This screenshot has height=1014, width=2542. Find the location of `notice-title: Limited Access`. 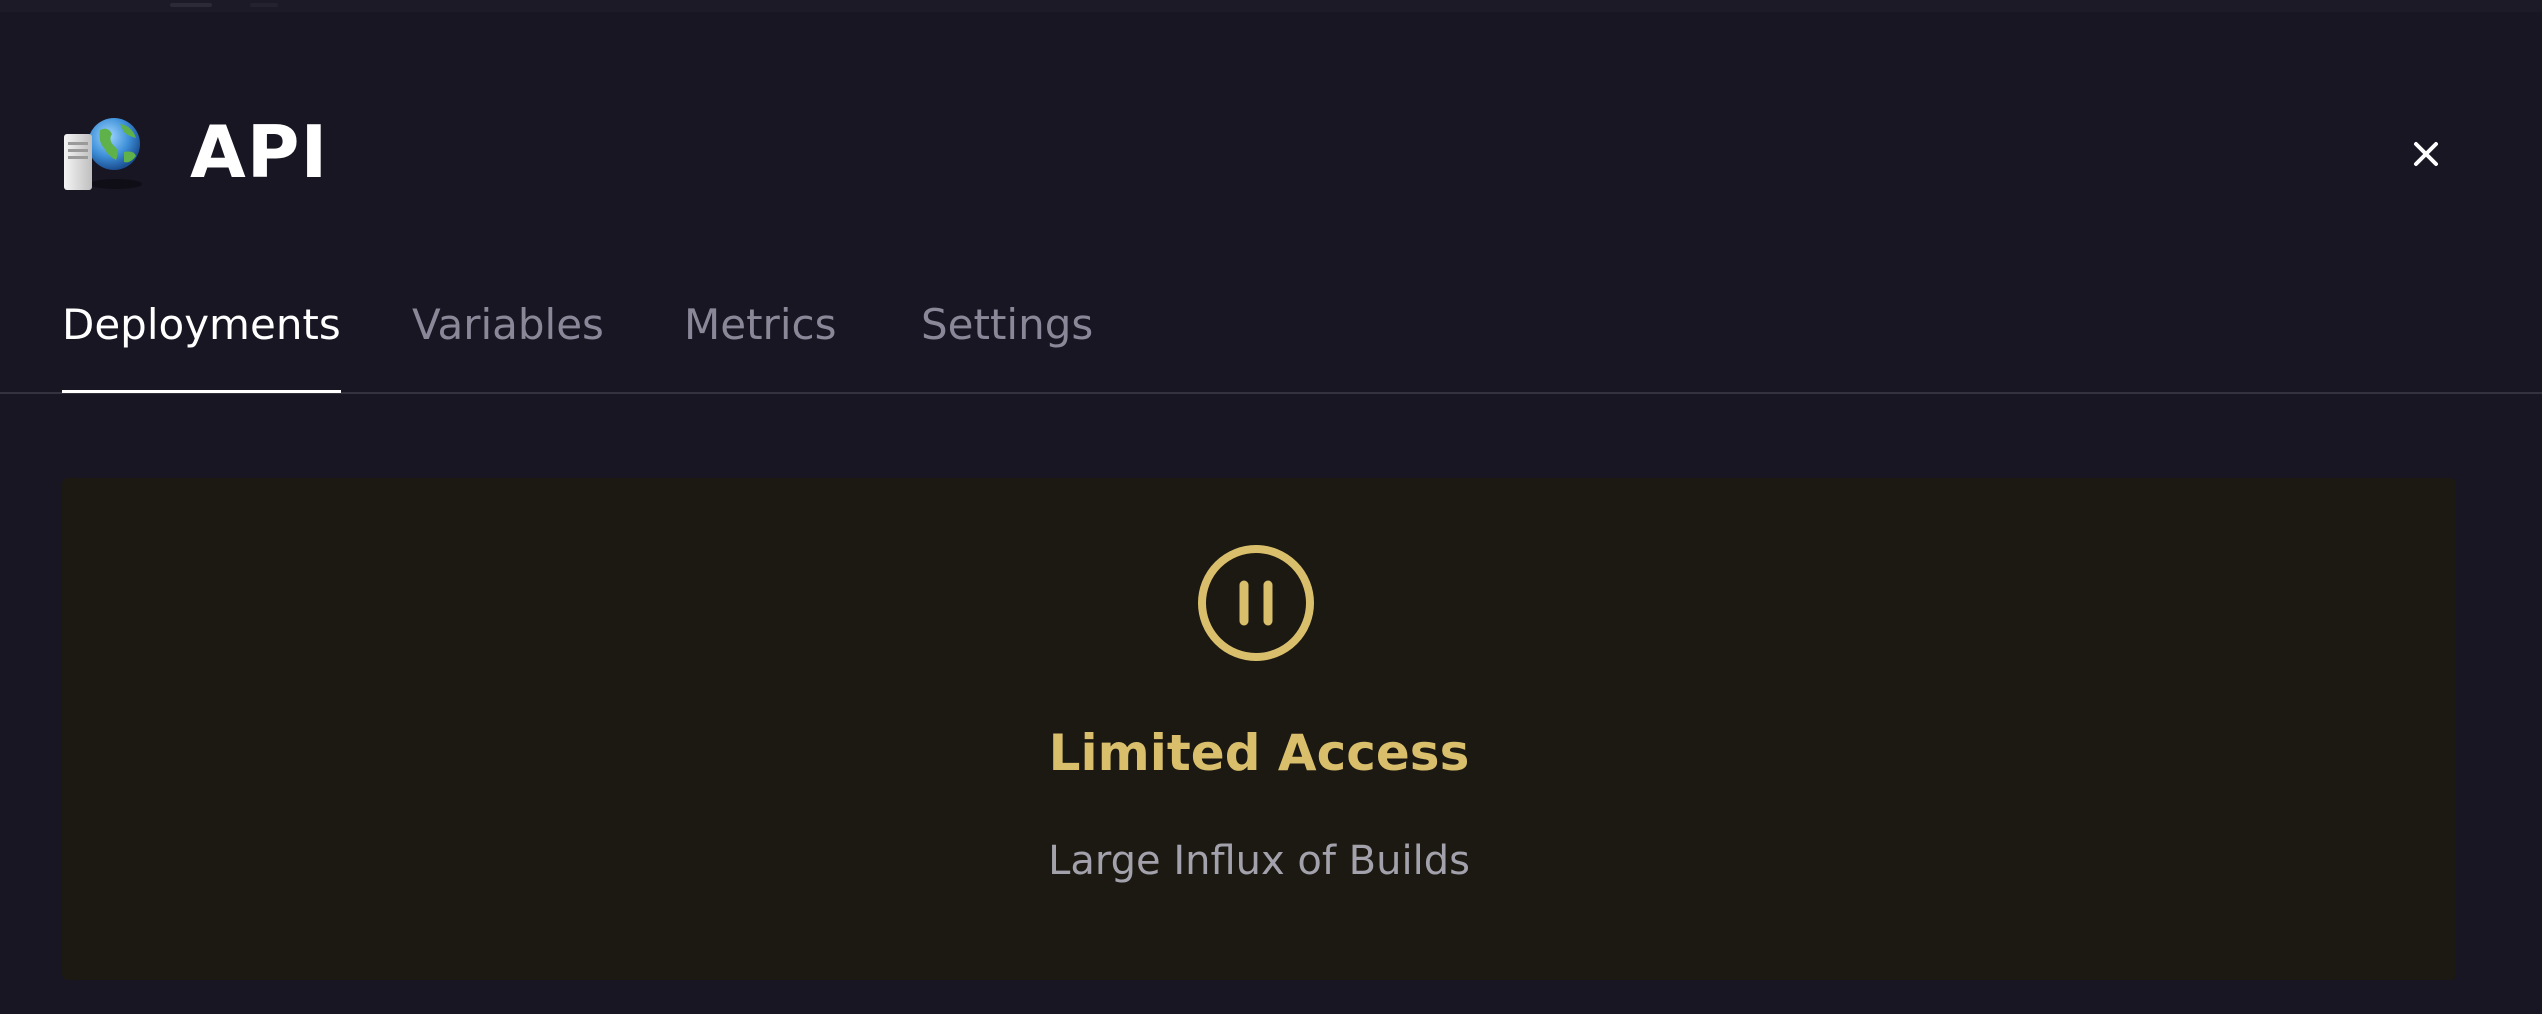

notice-title: Limited Access is located at coordinates (1259, 753).